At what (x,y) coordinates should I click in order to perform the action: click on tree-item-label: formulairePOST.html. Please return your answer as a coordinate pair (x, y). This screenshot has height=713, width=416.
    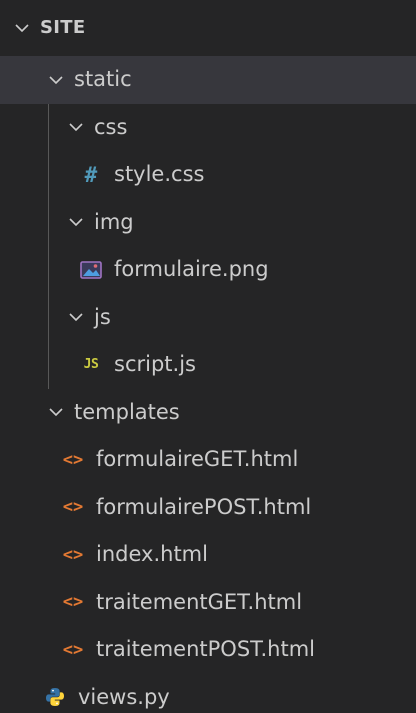
    Looking at the image, I should click on (204, 506).